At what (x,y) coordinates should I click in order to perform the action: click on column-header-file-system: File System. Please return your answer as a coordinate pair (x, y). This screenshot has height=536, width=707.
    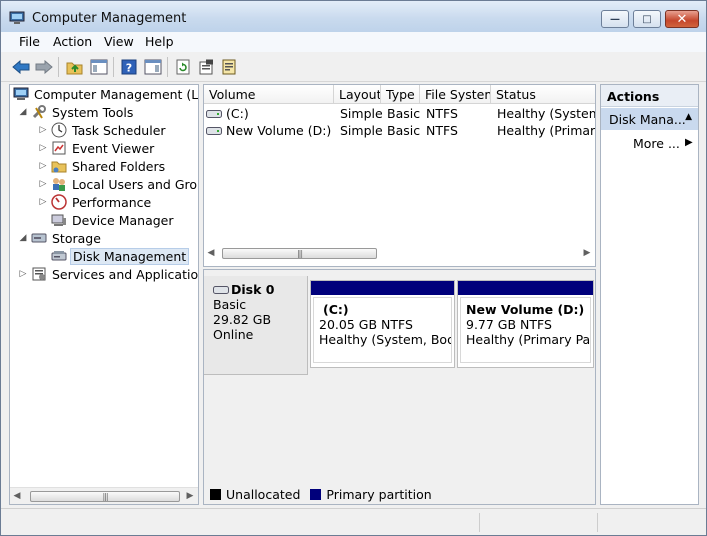
    Looking at the image, I should click on (455, 94).